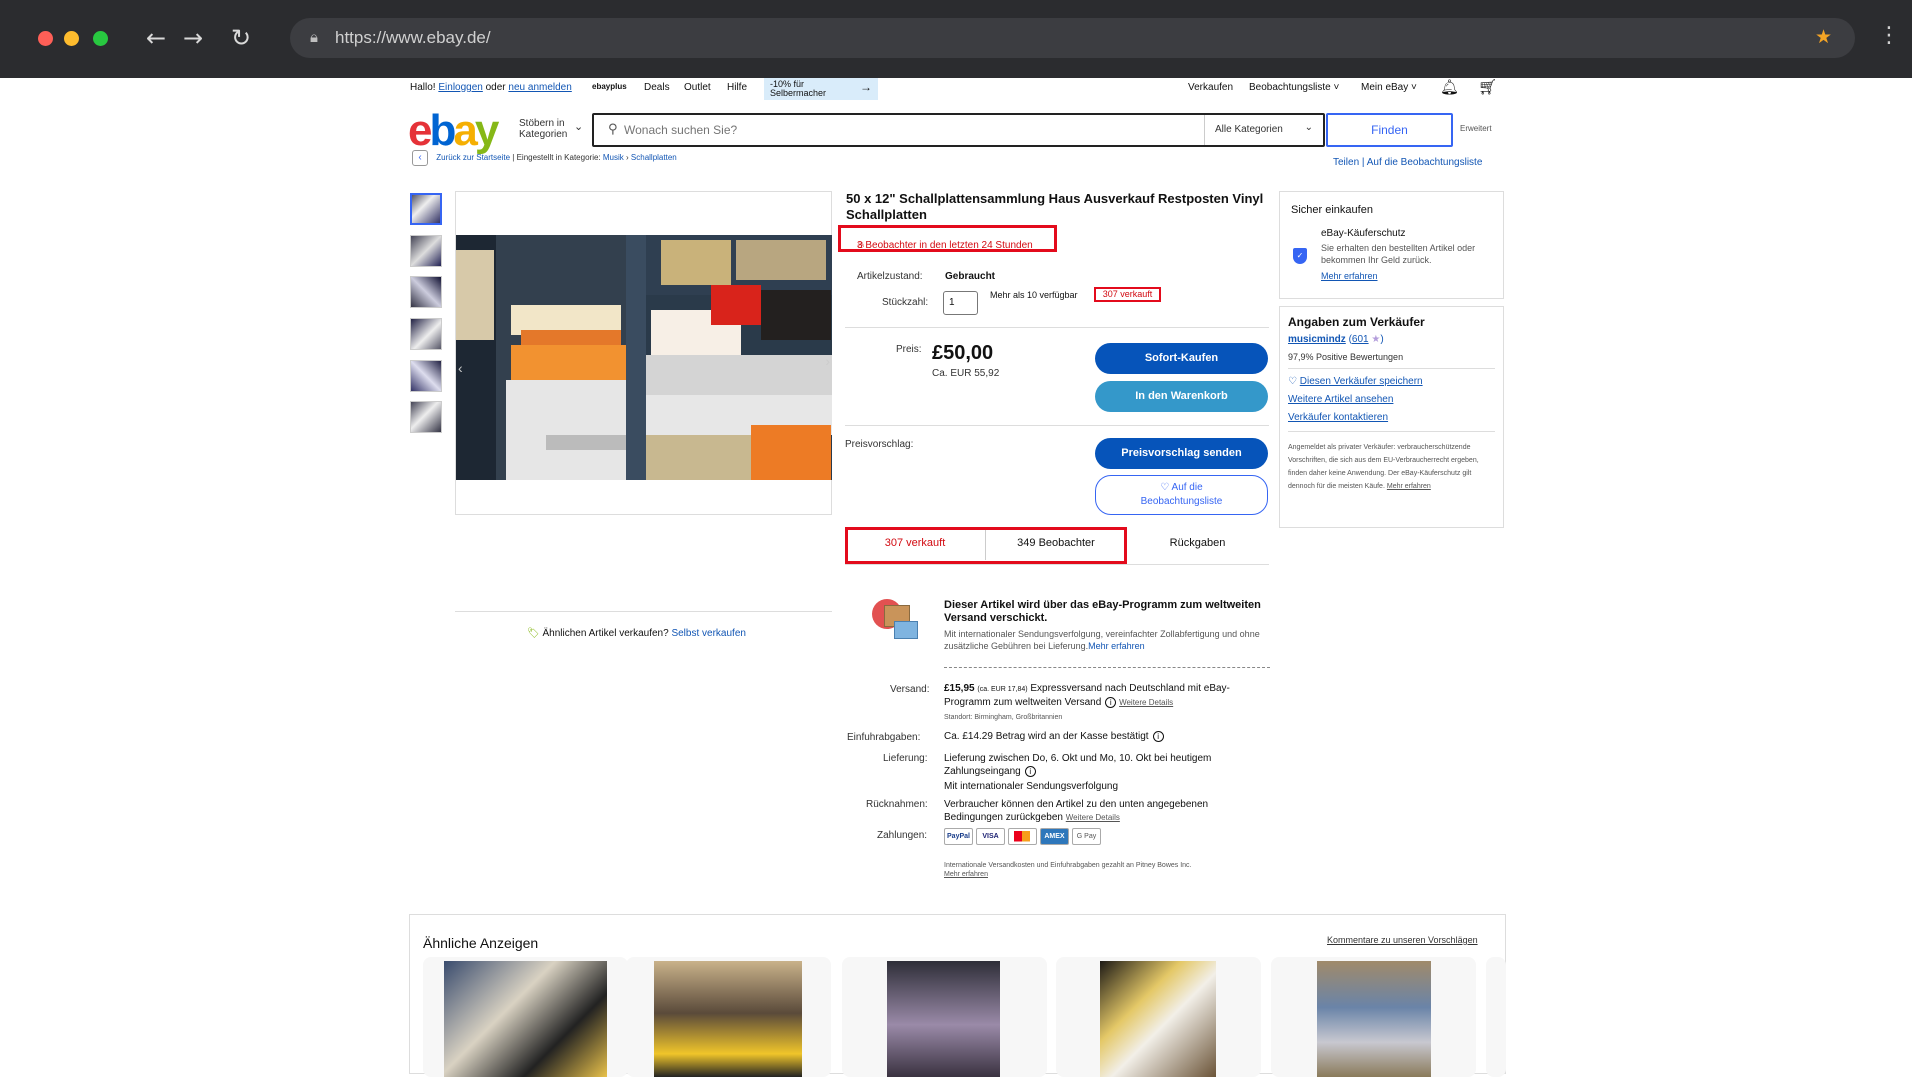  What do you see at coordinates (1349, 276) in the screenshot?
I see `secure-more-link: Mehr erfahren` at bounding box center [1349, 276].